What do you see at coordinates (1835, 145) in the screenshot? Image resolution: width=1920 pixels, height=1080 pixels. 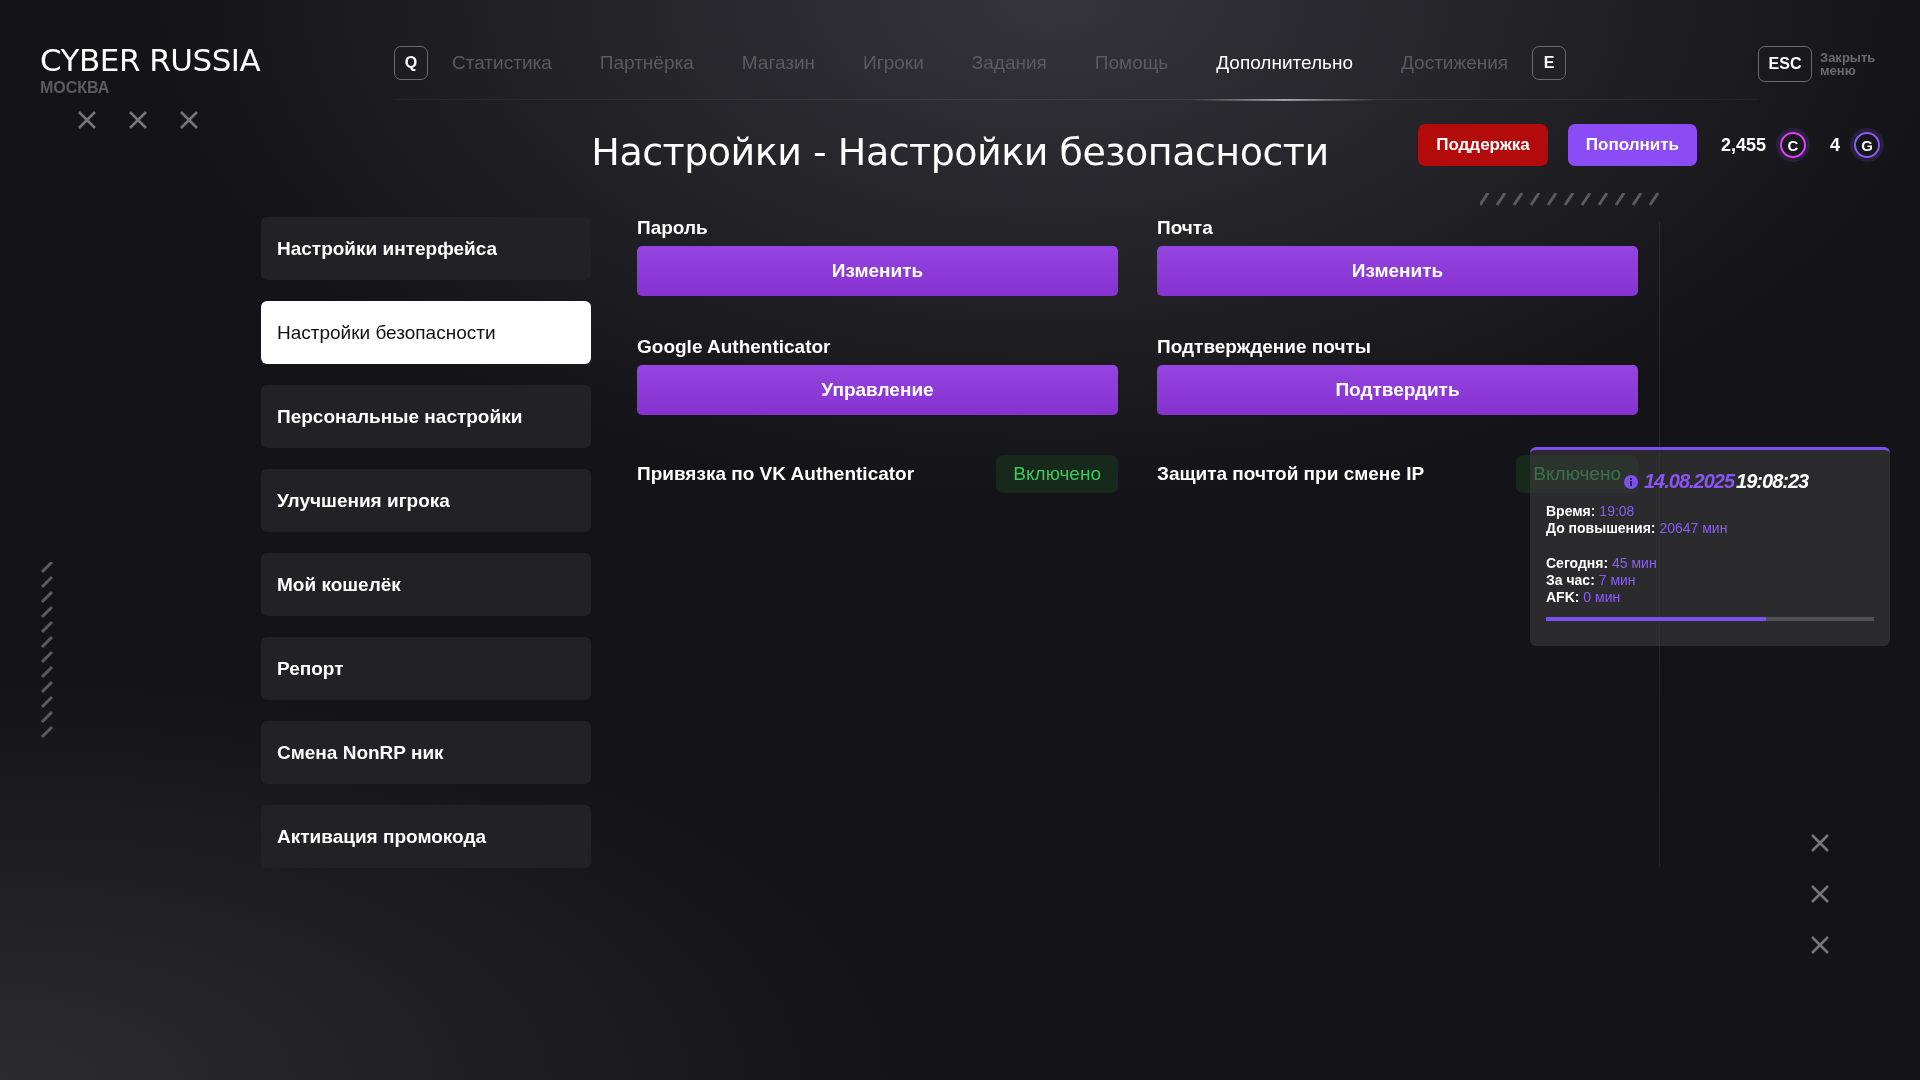 I see `balance-amount: 4` at bounding box center [1835, 145].